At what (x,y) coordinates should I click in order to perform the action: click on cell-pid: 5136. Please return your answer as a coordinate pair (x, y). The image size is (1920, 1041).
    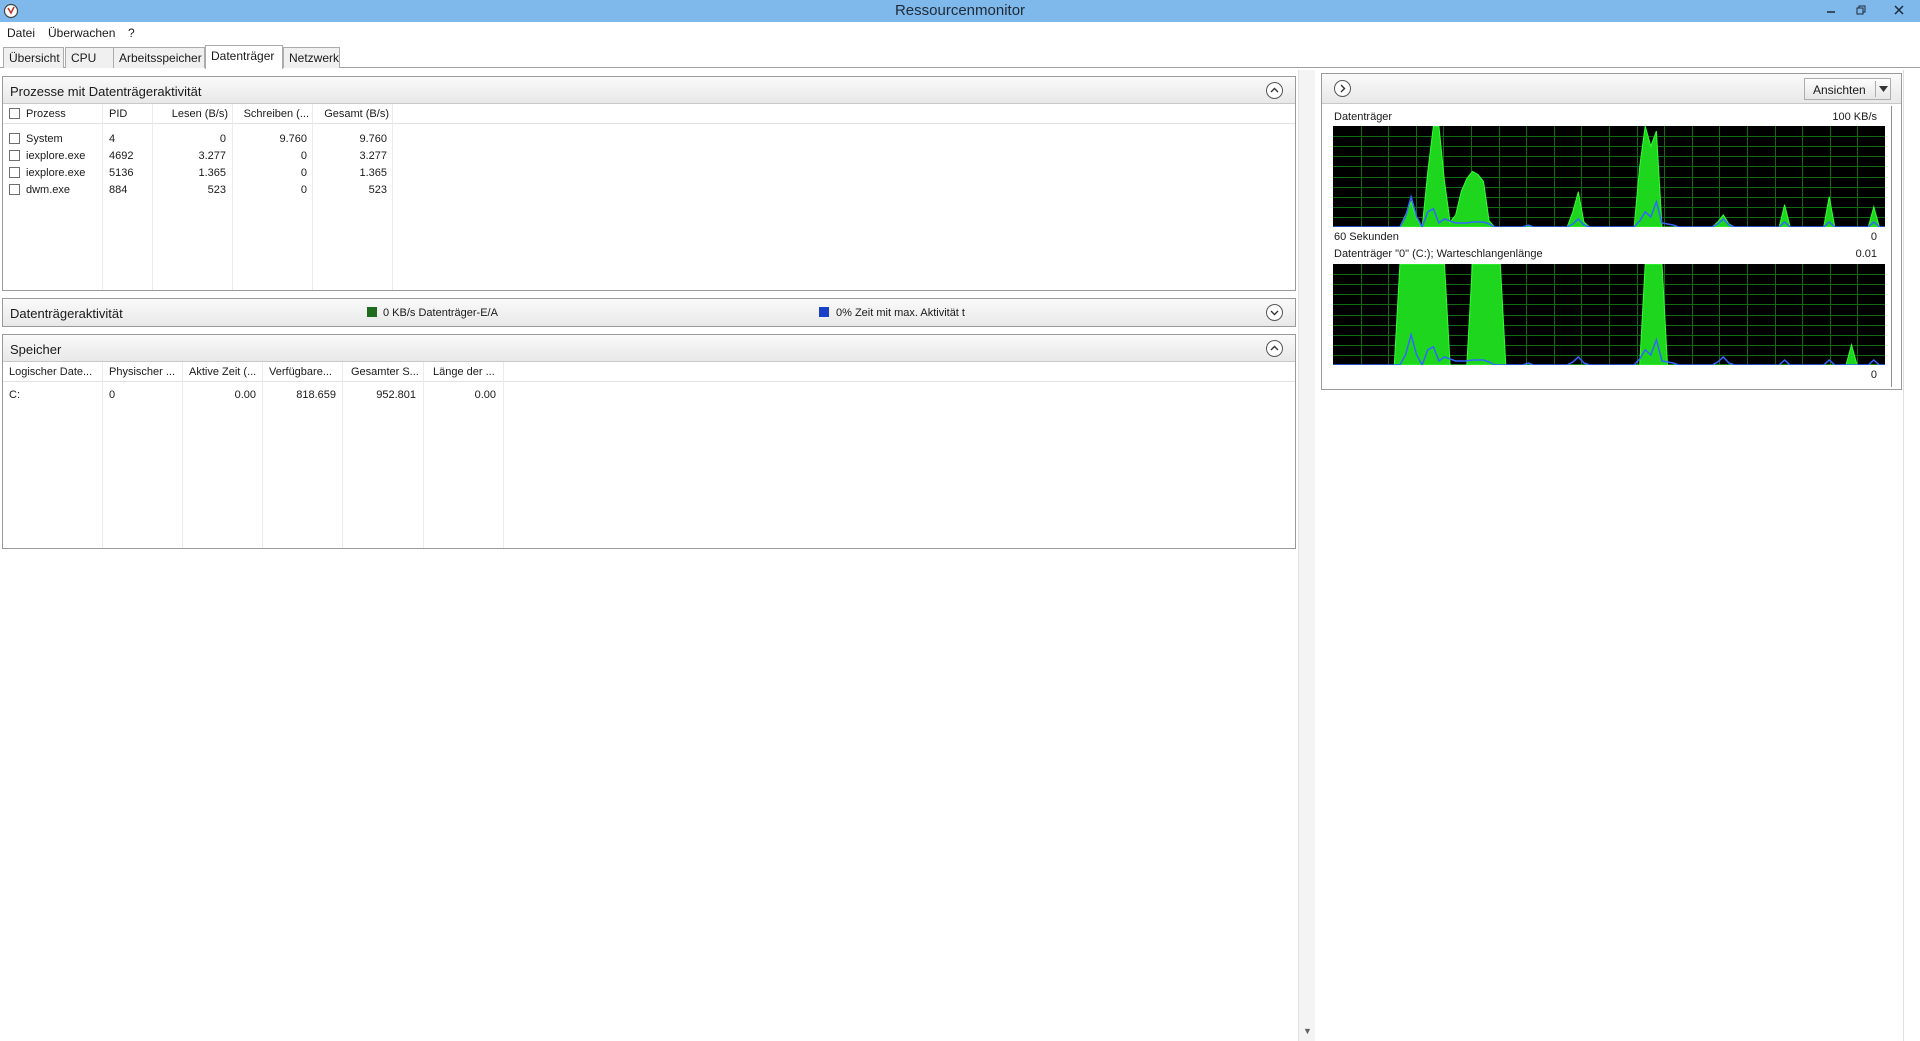
    Looking at the image, I should click on (121, 173).